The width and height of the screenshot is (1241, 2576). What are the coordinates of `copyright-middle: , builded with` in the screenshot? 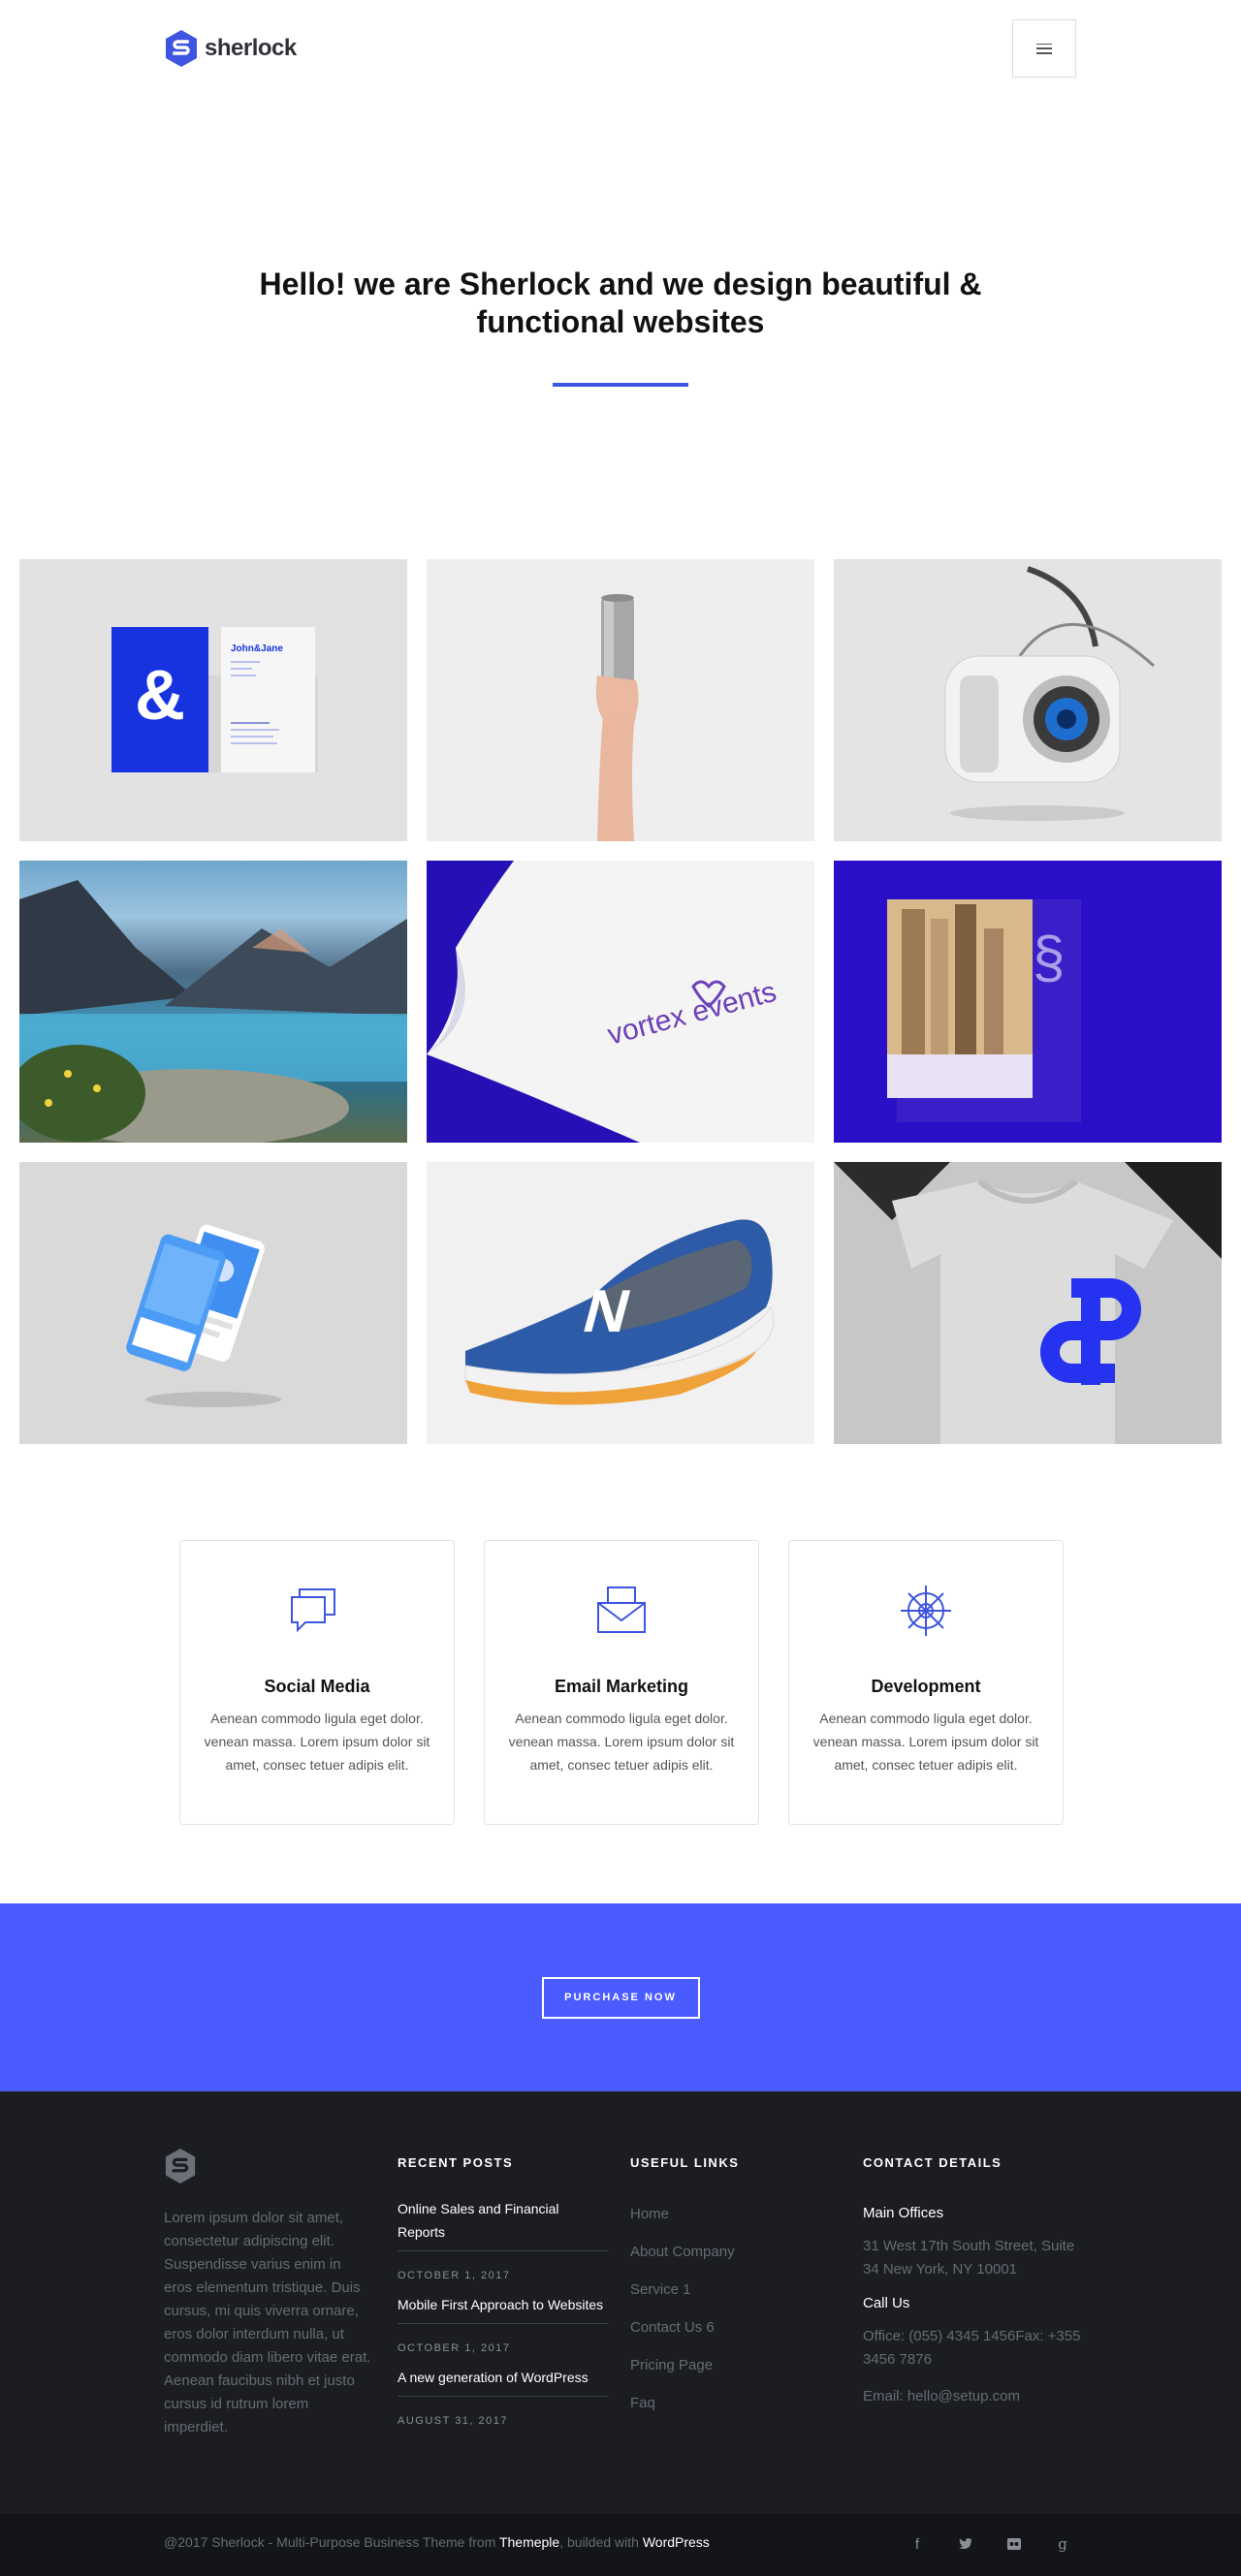 It's located at (601, 2542).